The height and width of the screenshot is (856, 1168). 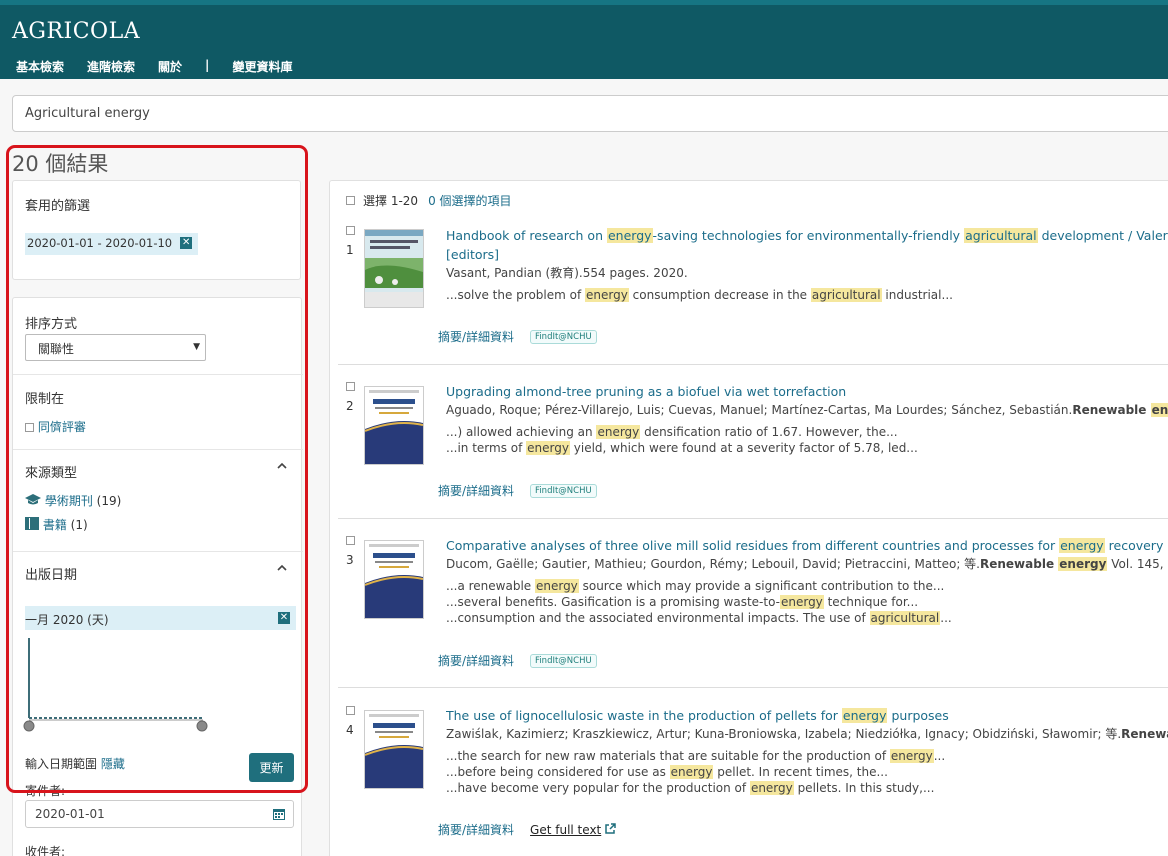 I want to click on date-range-row: 輸入日期範圍 隱藏, so click(x=75, y=763).